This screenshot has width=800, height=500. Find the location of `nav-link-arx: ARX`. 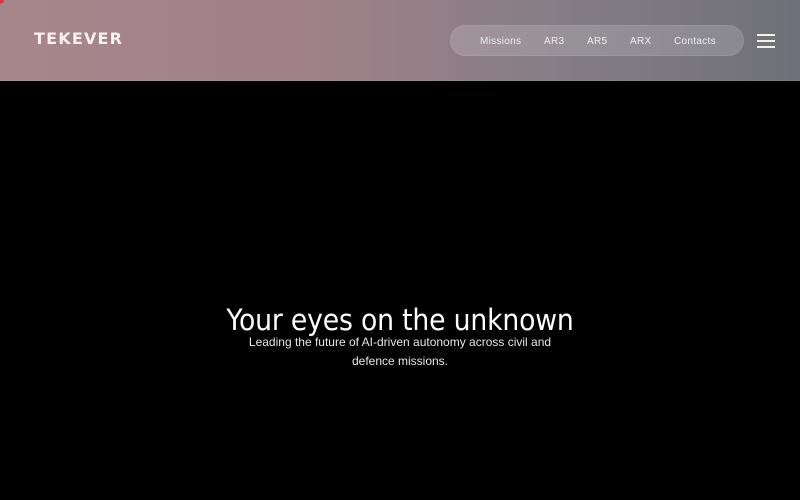

nav-link-arx: ARX is located at coordinates (640, 41).